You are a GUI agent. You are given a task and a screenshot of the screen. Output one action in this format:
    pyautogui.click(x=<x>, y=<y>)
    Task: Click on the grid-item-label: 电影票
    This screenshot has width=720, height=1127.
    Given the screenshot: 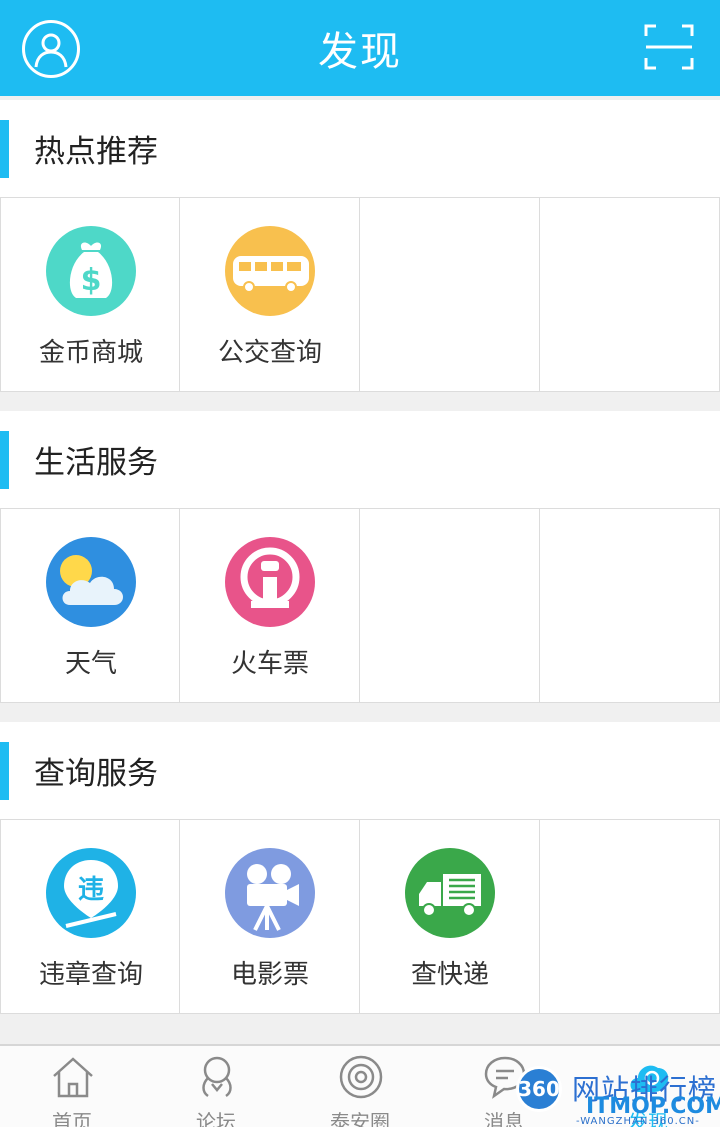 What is the action you would take?
    pyautogui.click(x=269, y=975)
    